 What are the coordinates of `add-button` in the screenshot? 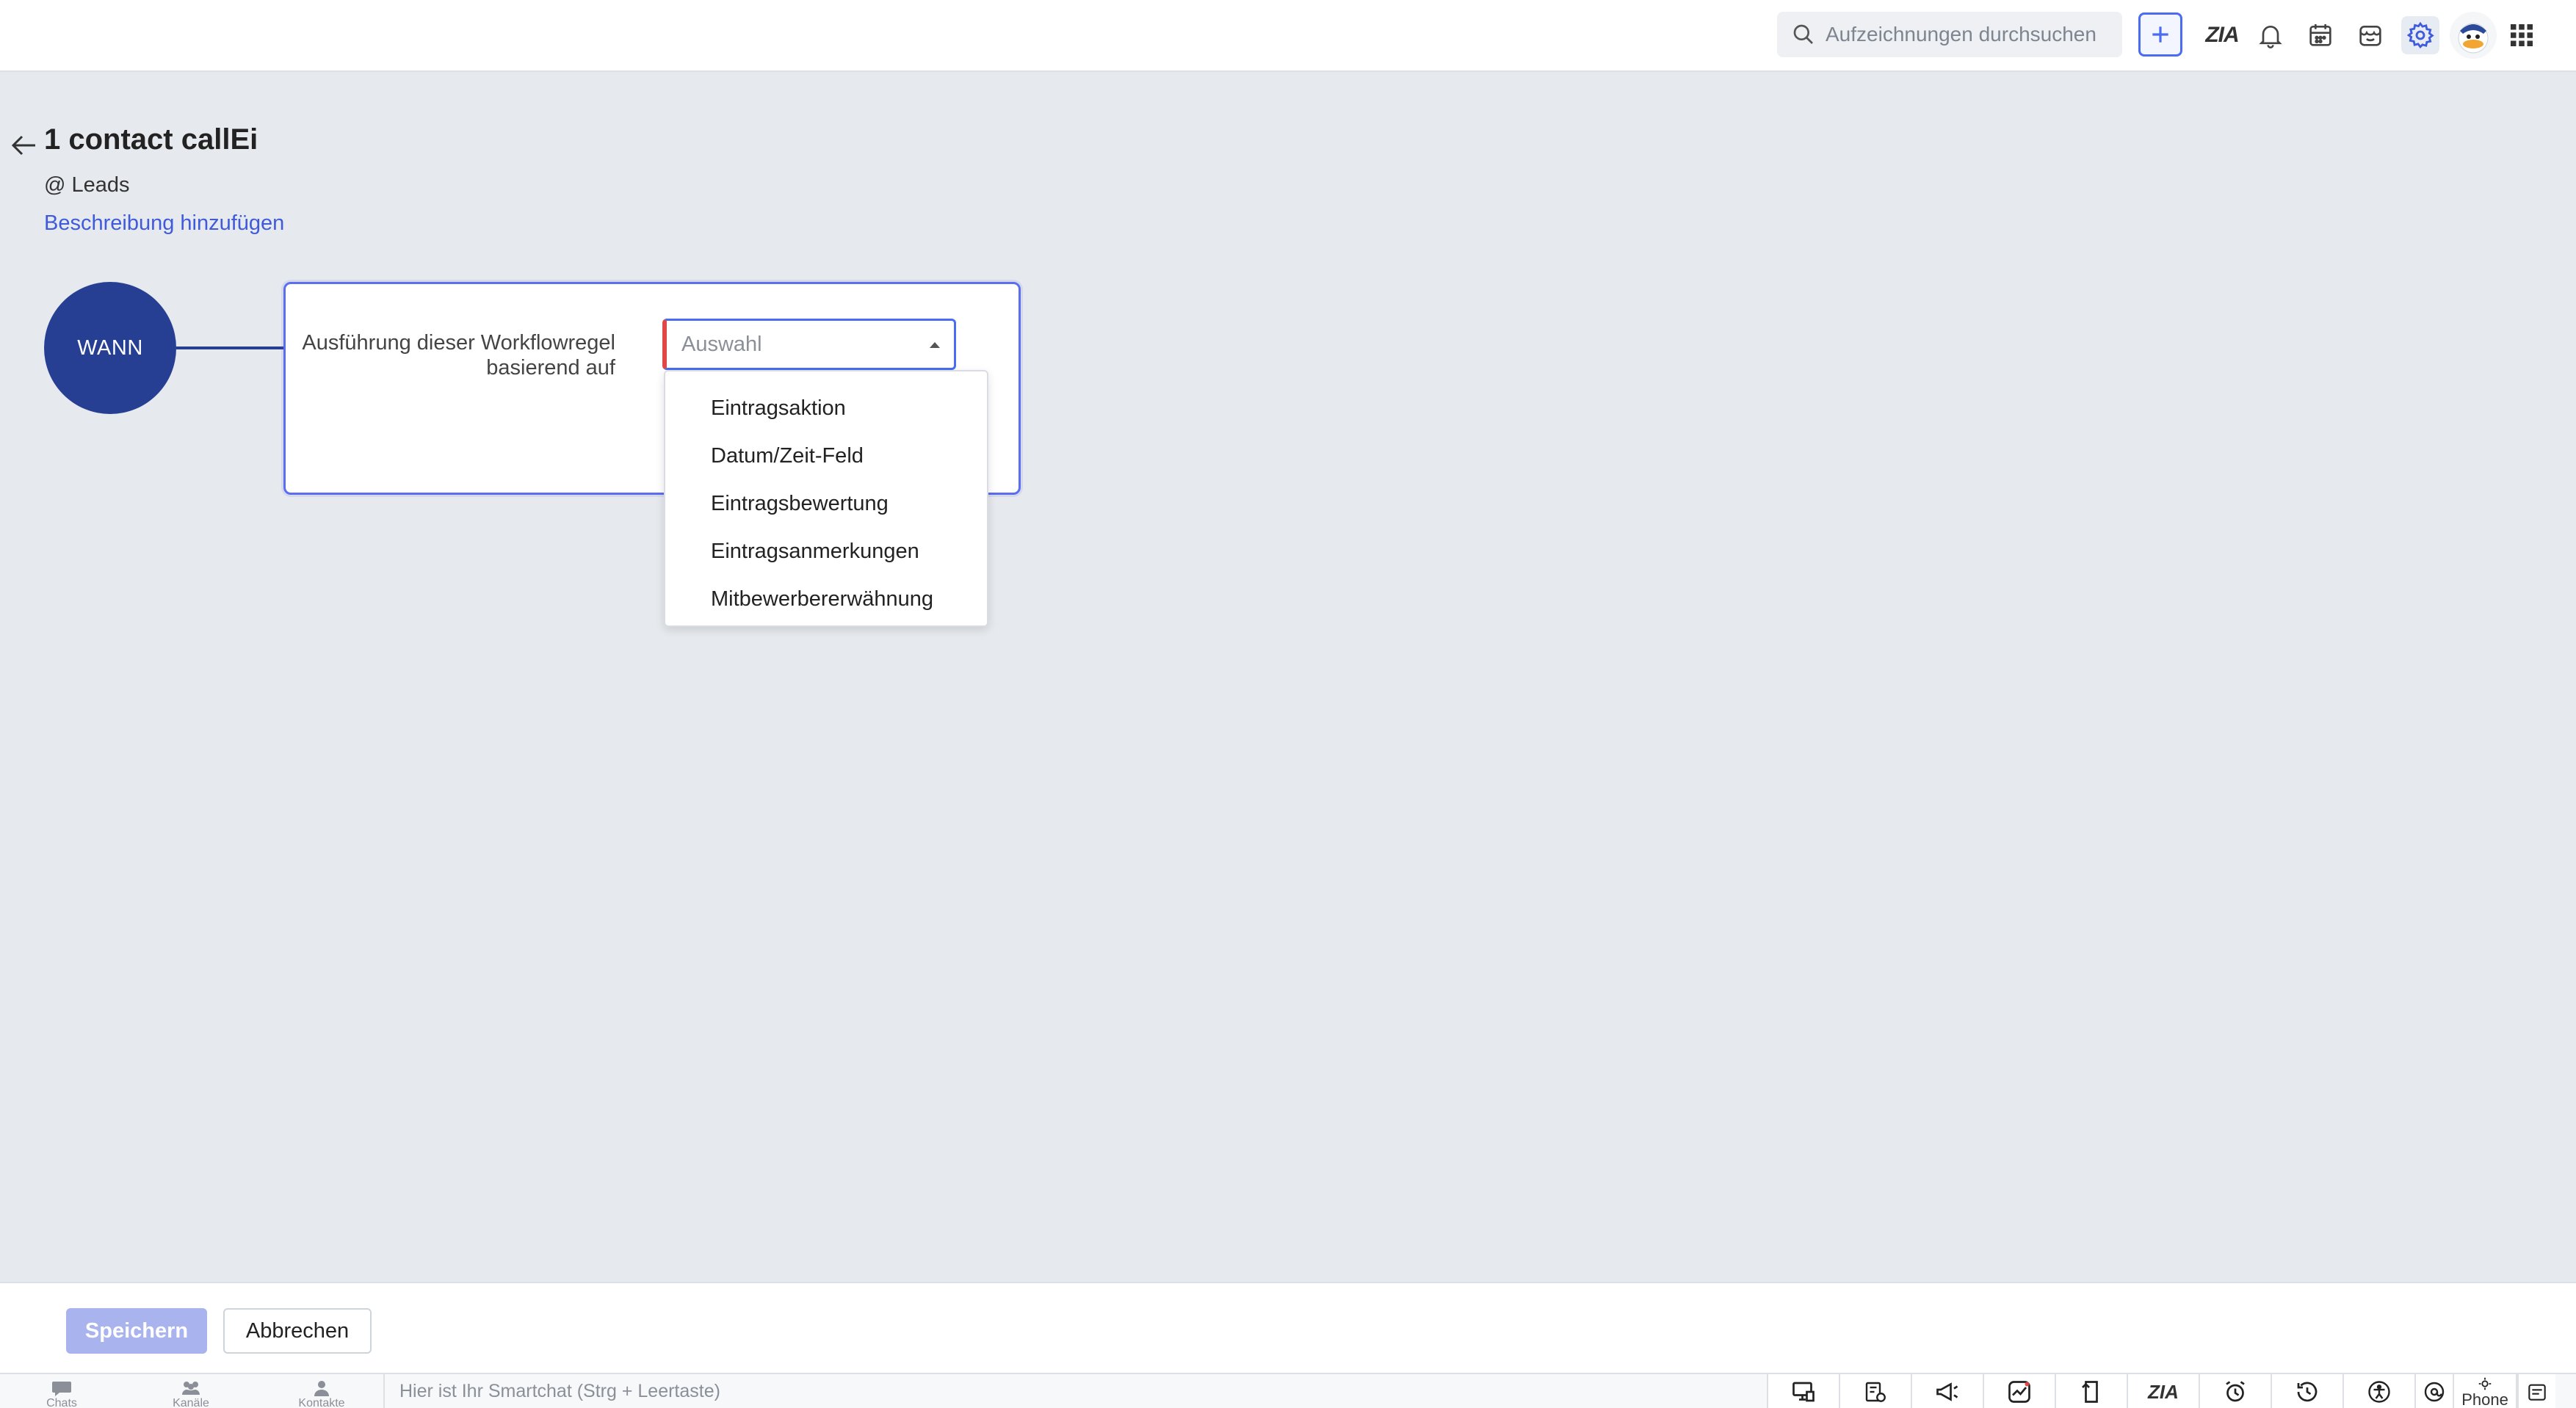 It's located at (2160, 34).